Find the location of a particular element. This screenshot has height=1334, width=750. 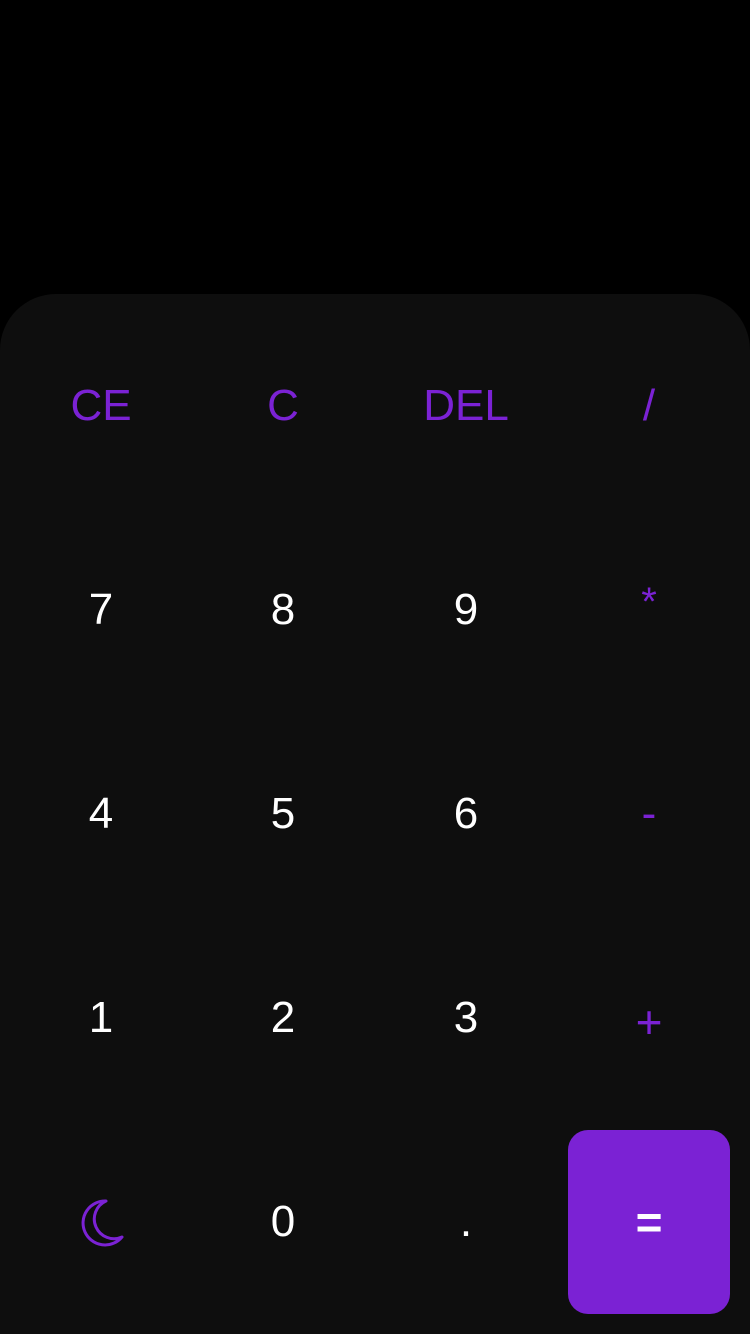

clear-button: C is located at coordinates (283, 406).